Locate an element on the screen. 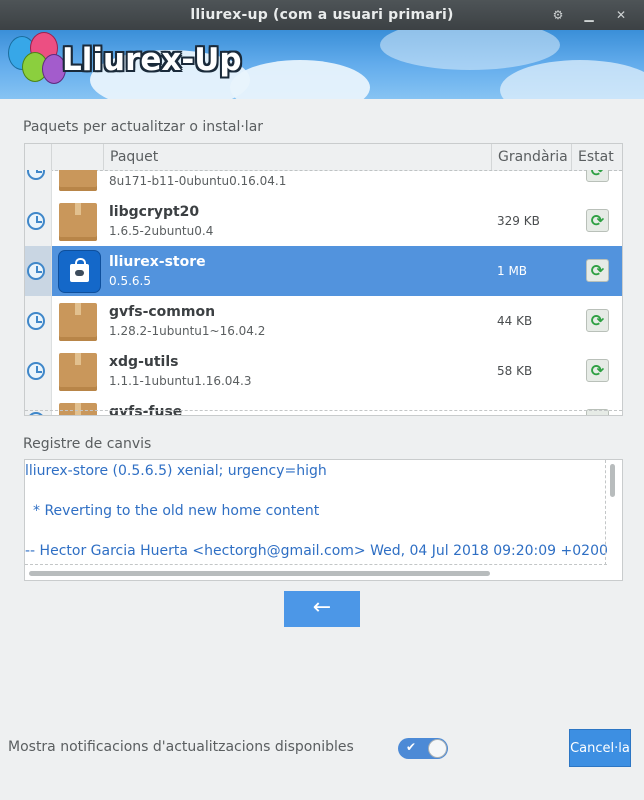  back-button: ← is located at coordinates (322, 609).